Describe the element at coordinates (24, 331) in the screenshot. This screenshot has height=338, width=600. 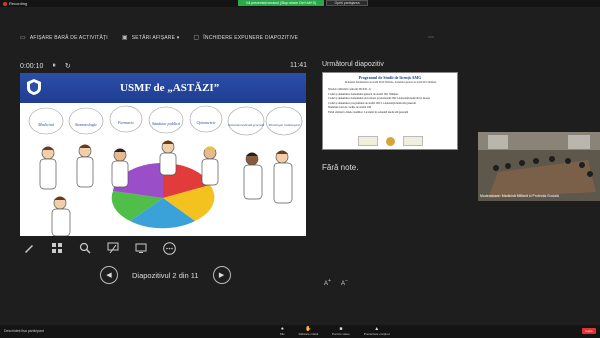
I see `participants-link: Deschideți fișa participant` at that location.